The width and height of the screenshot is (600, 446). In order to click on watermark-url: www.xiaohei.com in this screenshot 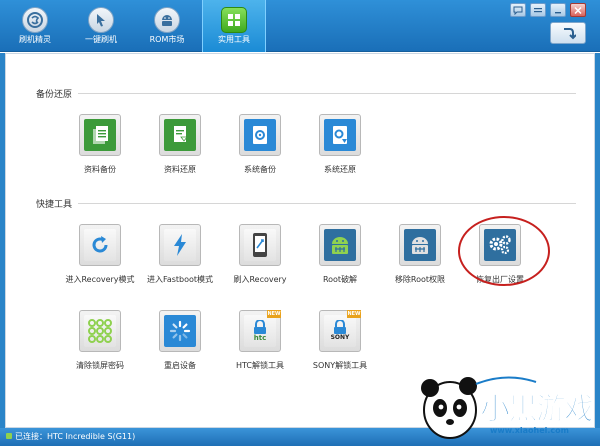, I will do `click(529, 430)`.